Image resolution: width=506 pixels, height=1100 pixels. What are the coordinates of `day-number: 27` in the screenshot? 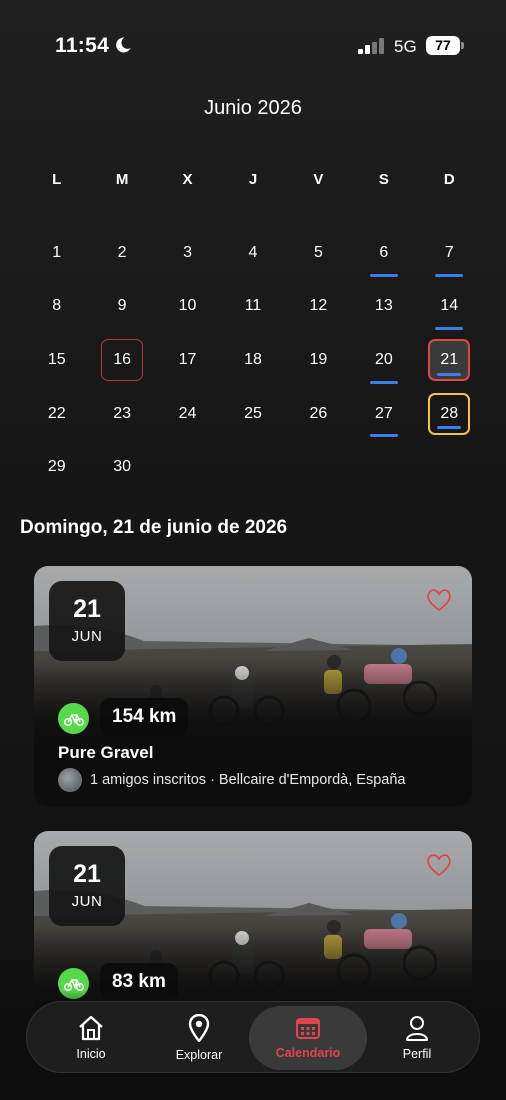 It's located at (383, 413).